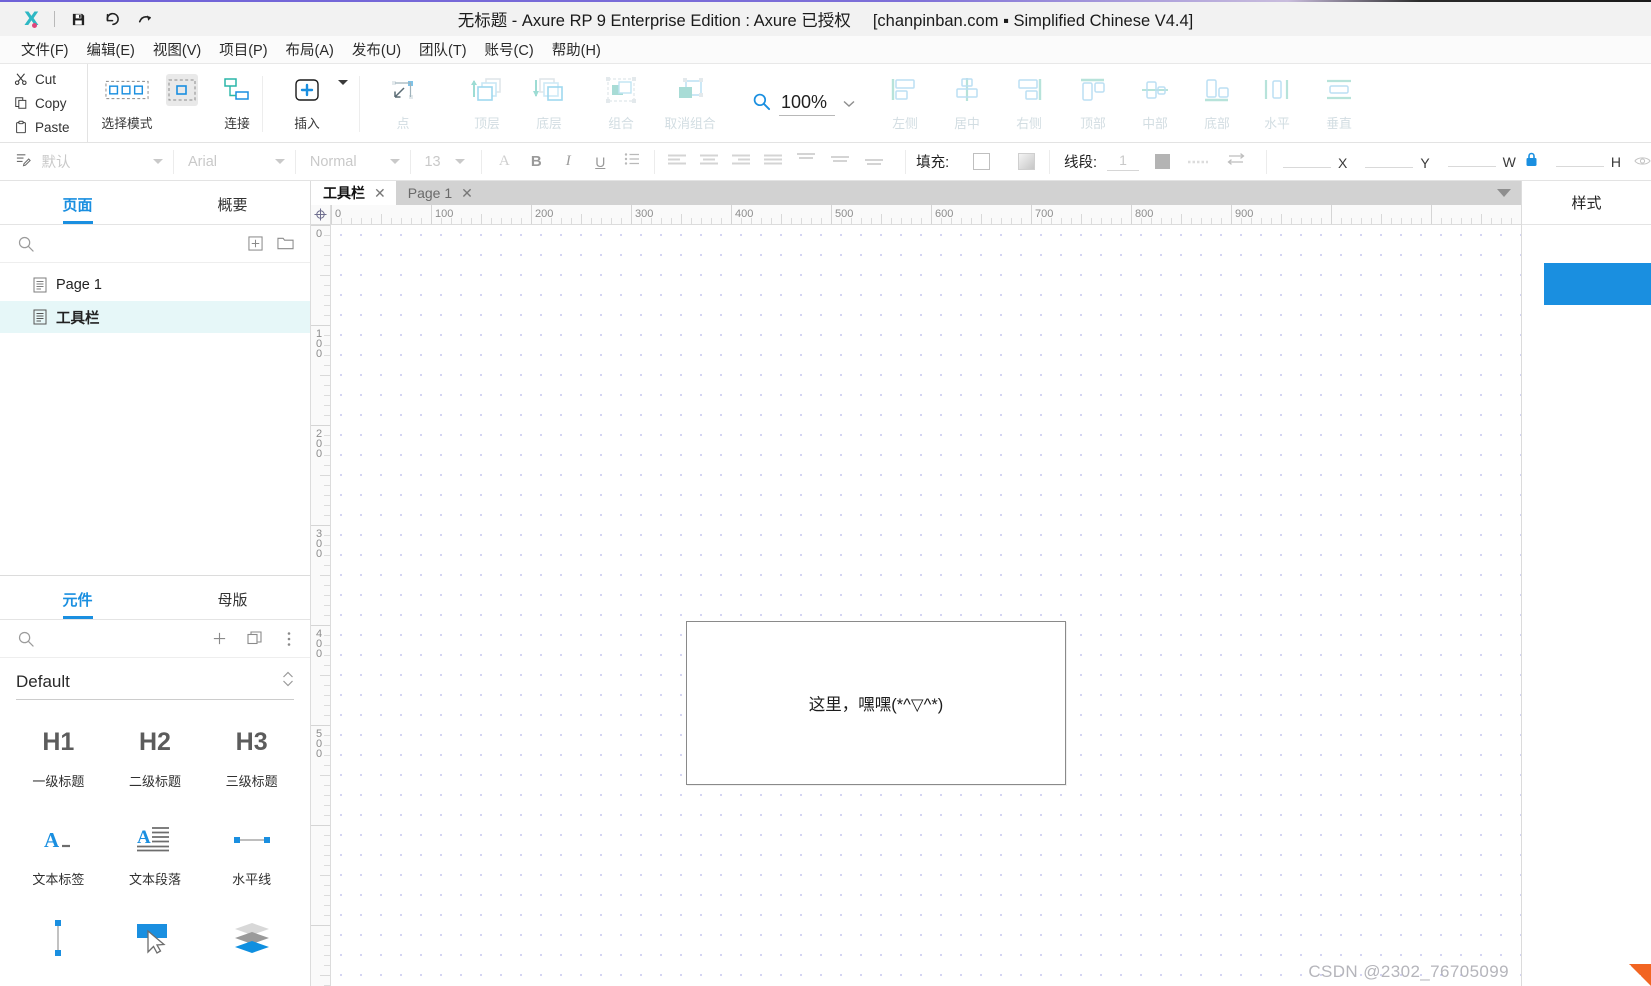 This screenshot has width=1651, height=986. I want to click on style-preview-swatch, so click(1597, 284).